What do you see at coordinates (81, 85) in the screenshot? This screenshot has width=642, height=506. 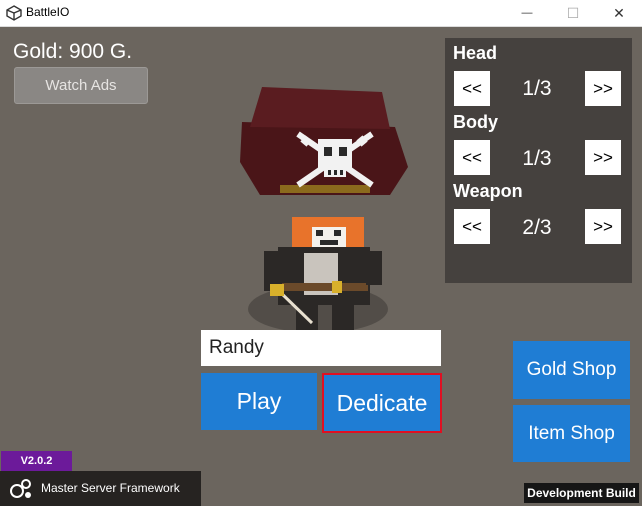 I see `watch-ads-button: Watch Ads` at bounding box center [81, 85].